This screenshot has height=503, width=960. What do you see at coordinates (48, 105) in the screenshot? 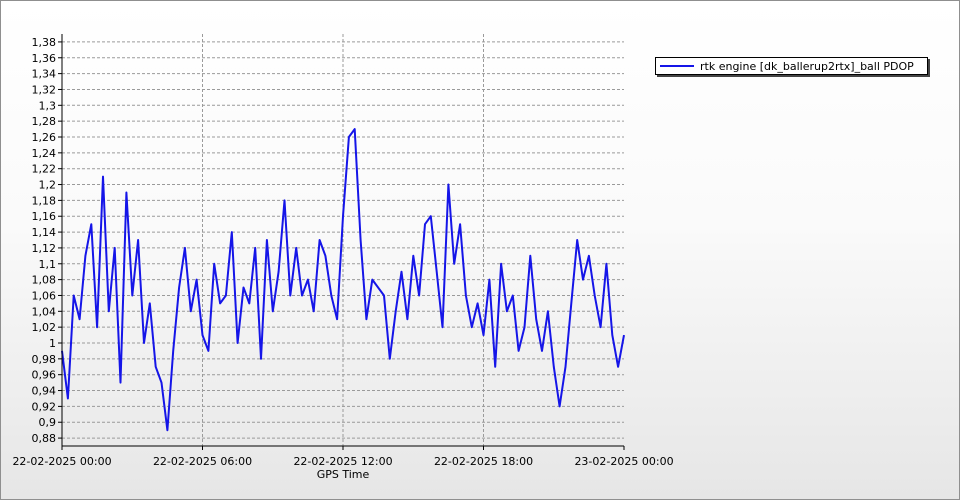
I see `y-tick-label: 1,3` at bounding box center [48, 105].